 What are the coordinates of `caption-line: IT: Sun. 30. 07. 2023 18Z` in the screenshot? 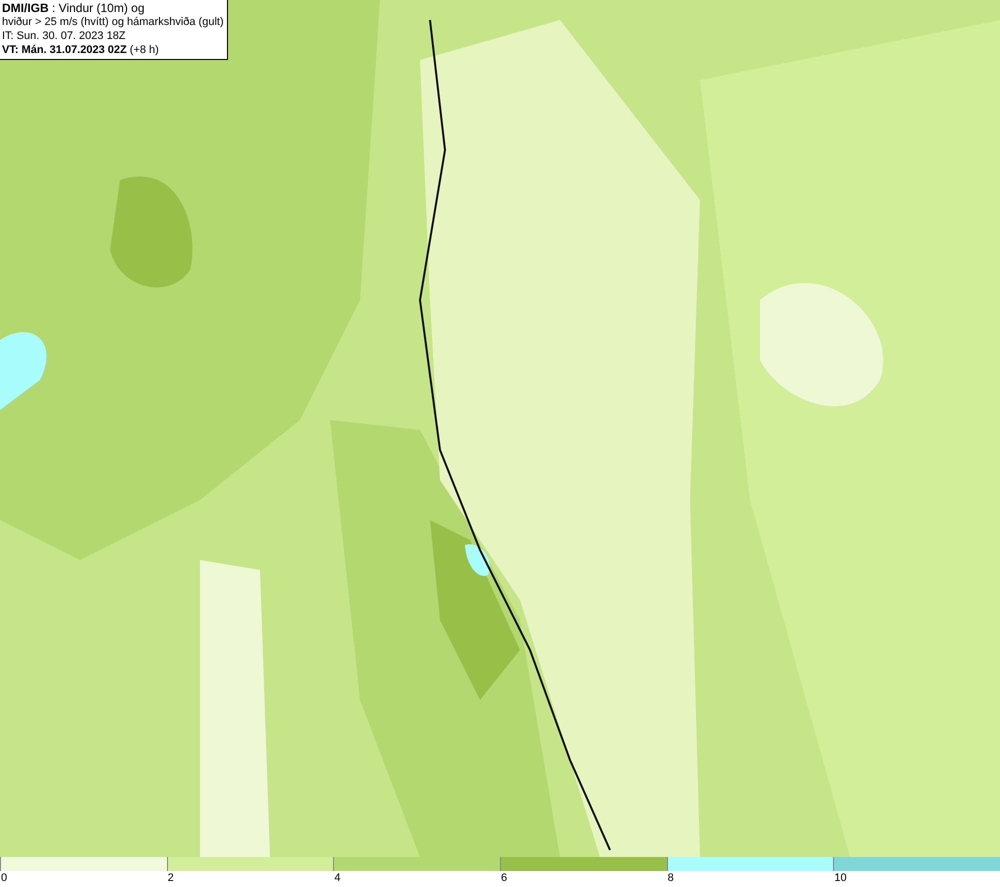 It's located at (64, 36).